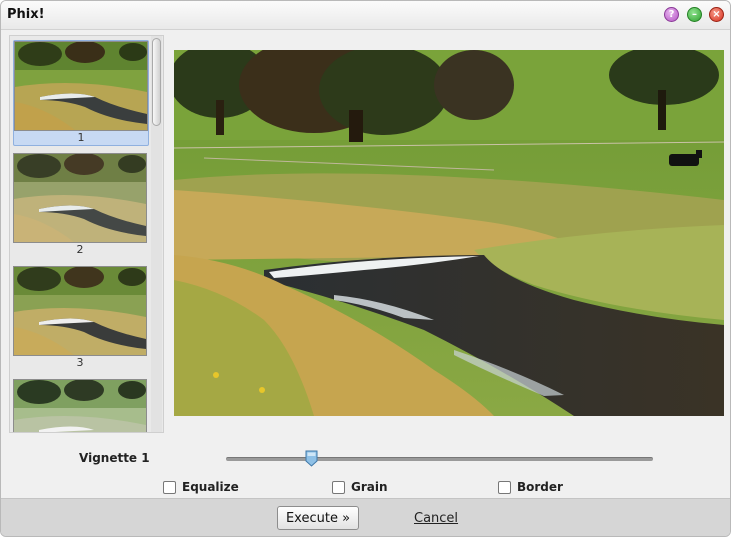 The width and height of the screenshot is (731, 537). I want to click on thumbnail-number: 1, so click(81, 137).